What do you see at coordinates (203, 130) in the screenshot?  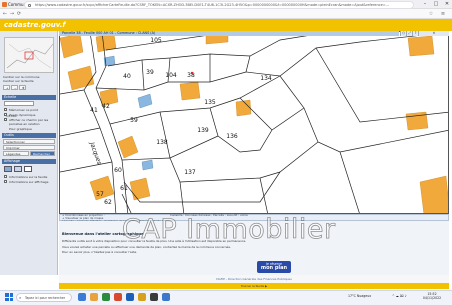 I see `parcel-label: 139` at bounding box center [203, 130].